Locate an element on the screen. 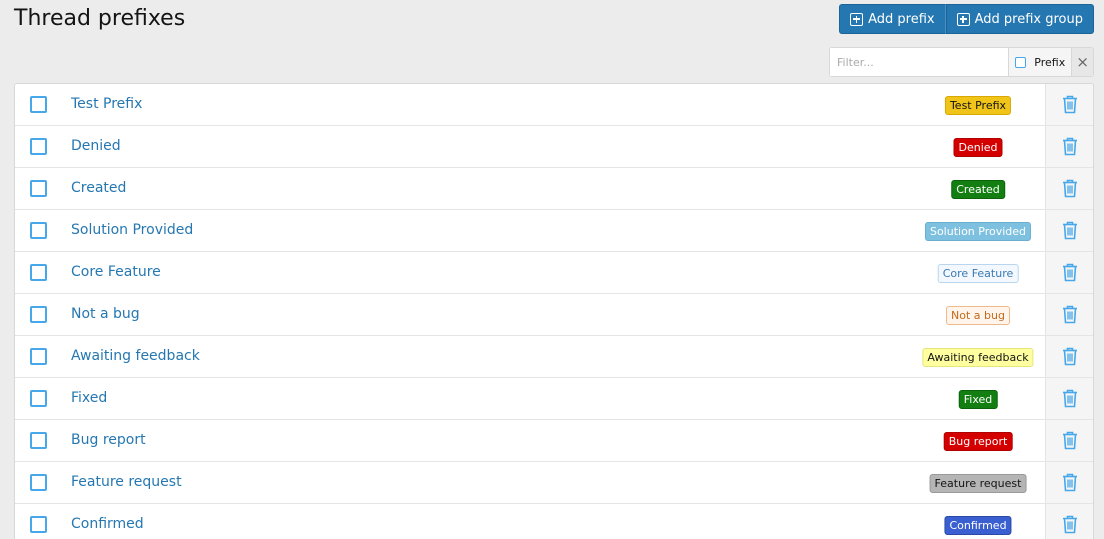 This screenshot has height=539, width=1104. prefix-badge: Denied is located at coordinates (978, 147).